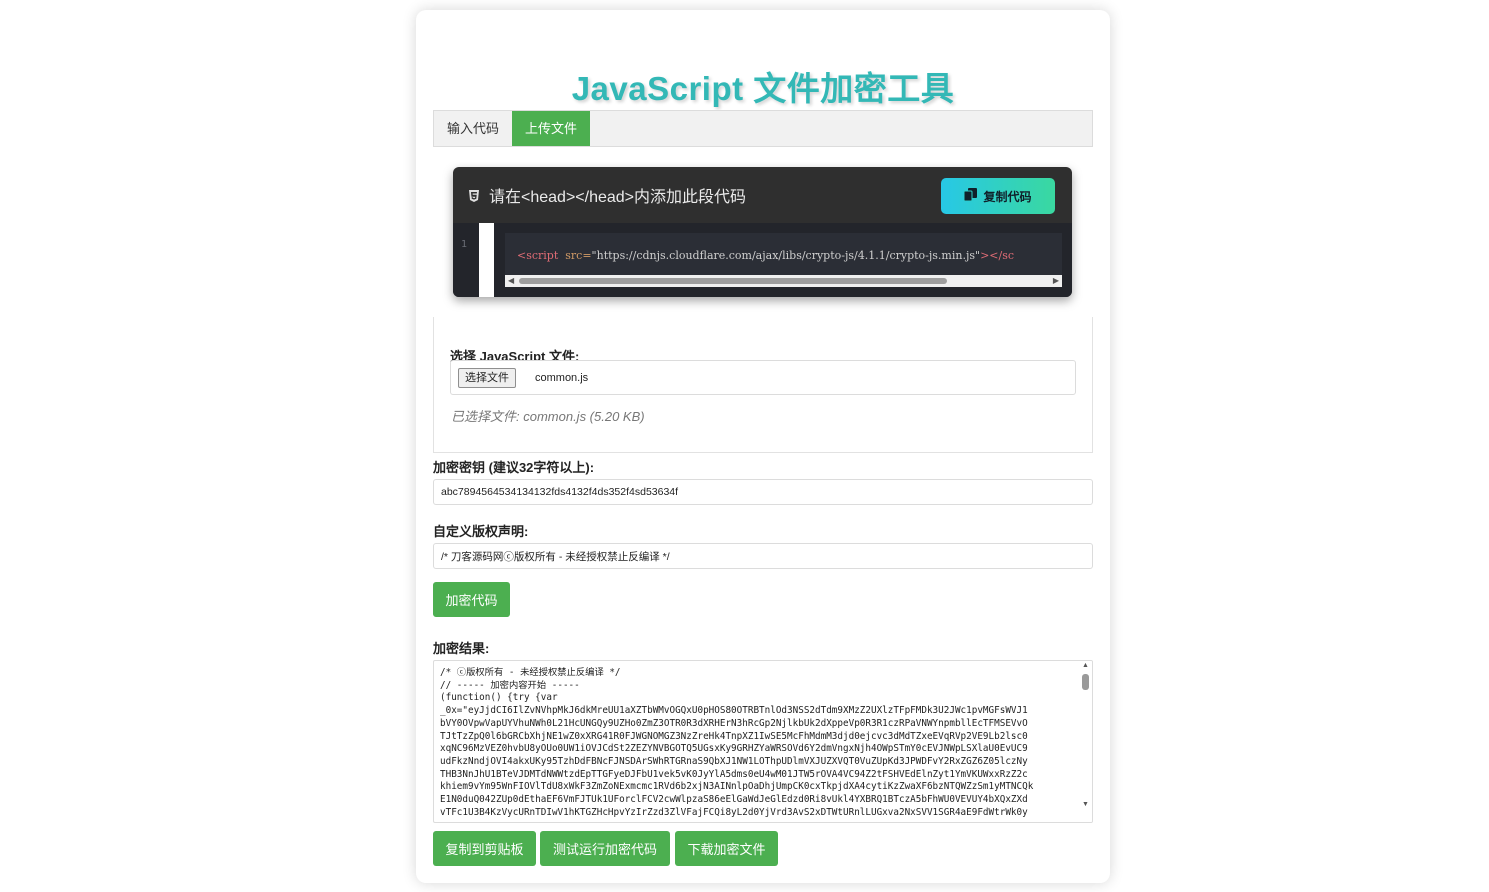 The width and height of the screenshot is (1489, 892). Describe the element at coordinates (548, 416) in the screenshot. I see `selected-file-info: 已选择文件: common.js (5.20 KB)` at that location.